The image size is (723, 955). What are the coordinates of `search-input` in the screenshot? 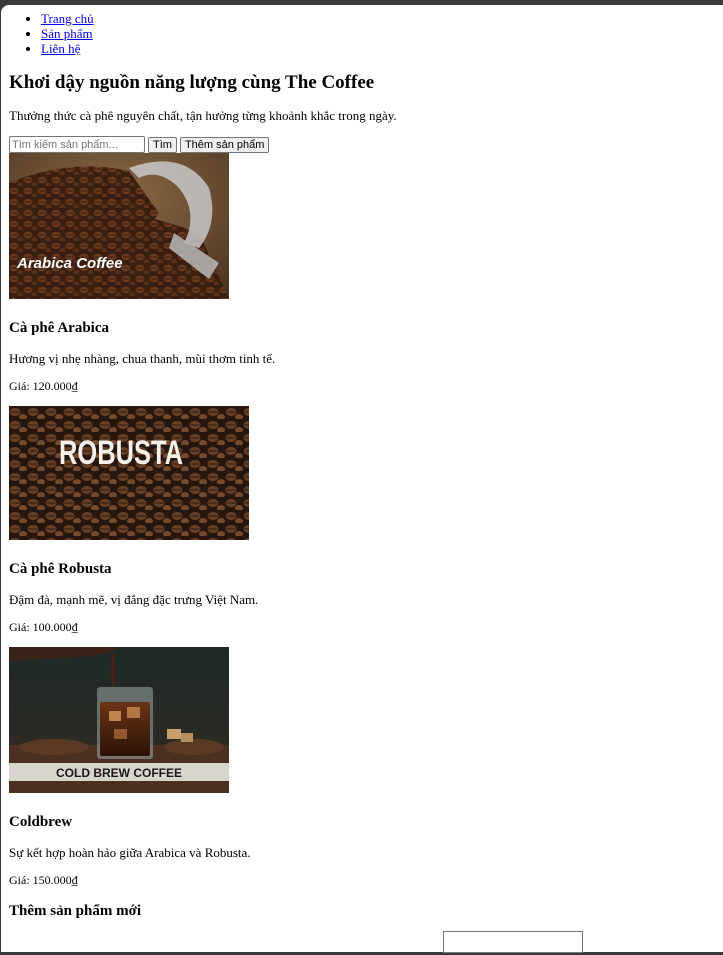 It's located at (77, 144).